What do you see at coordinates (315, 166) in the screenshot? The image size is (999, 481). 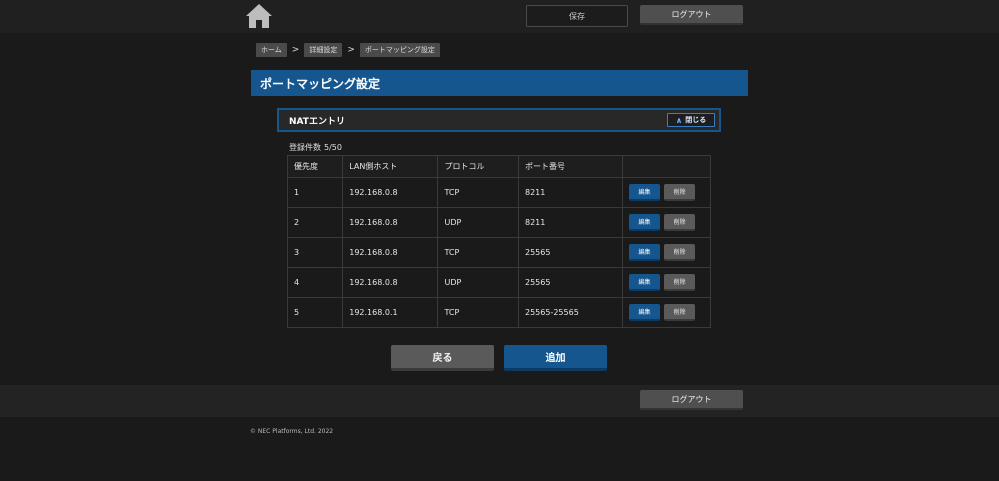 I see `header-priority: 優先度` at bounding box center [315, 166].